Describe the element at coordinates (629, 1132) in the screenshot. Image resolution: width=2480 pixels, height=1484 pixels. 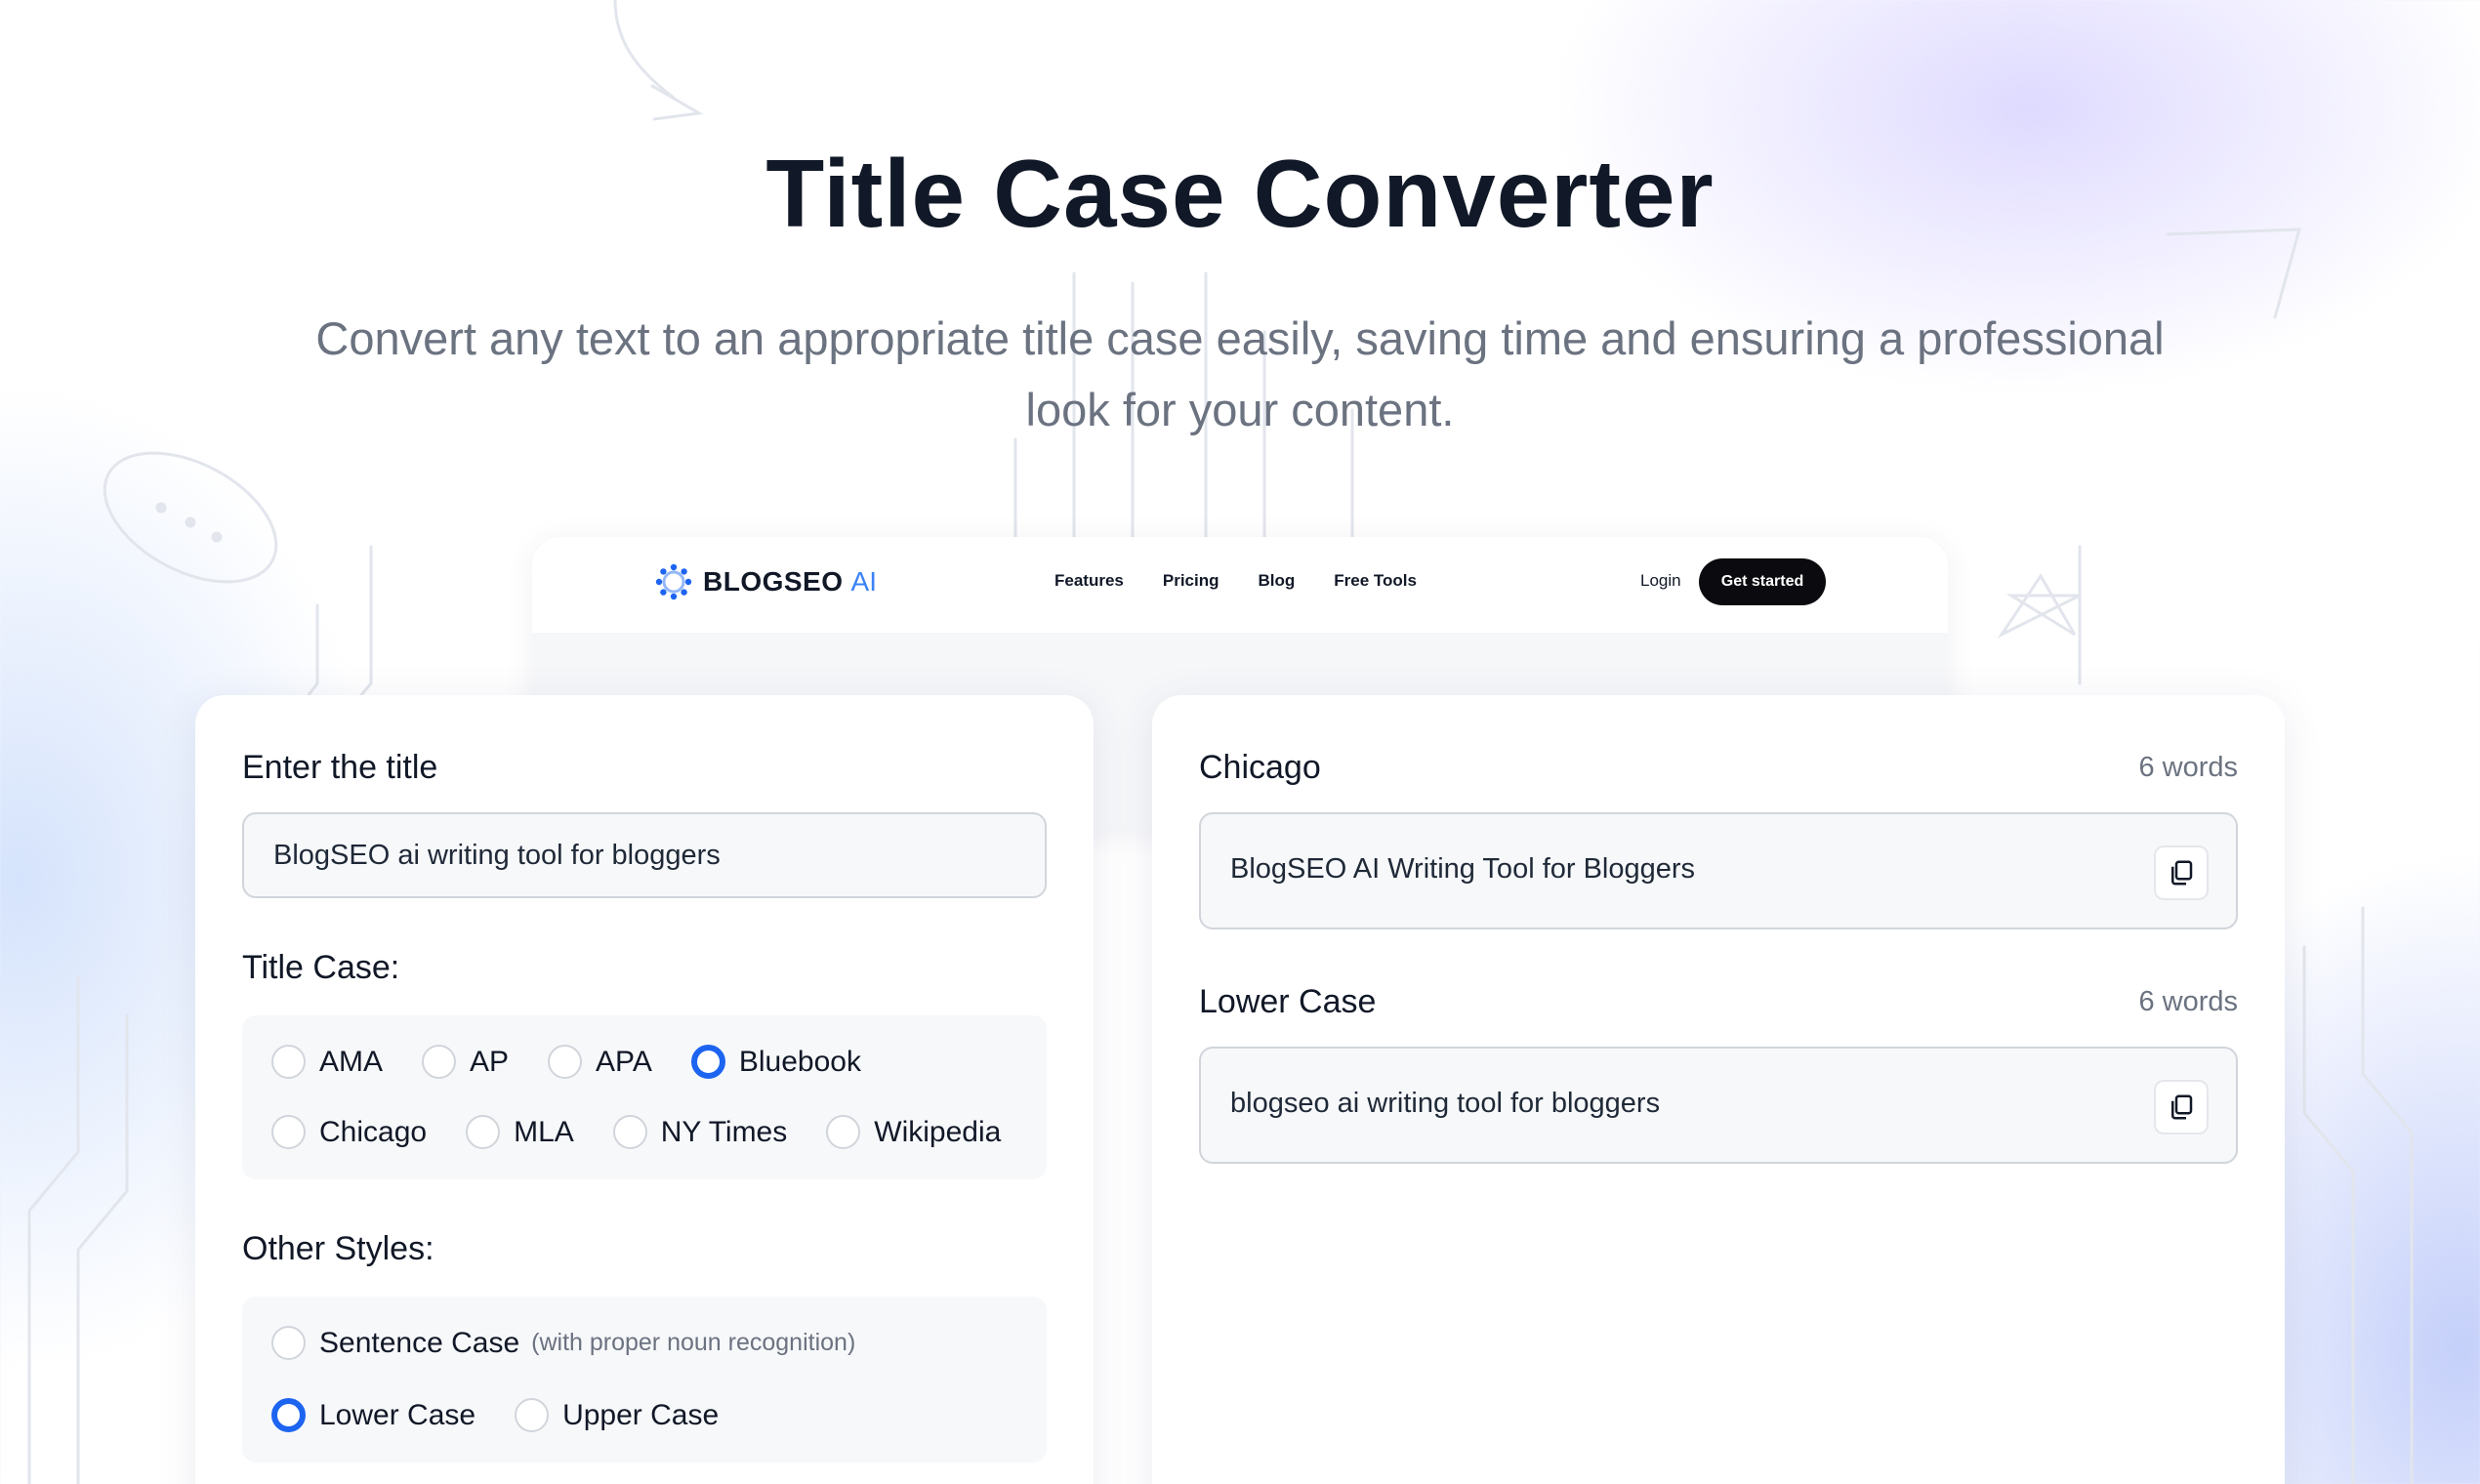
I see `radio-ny-times` at that location.